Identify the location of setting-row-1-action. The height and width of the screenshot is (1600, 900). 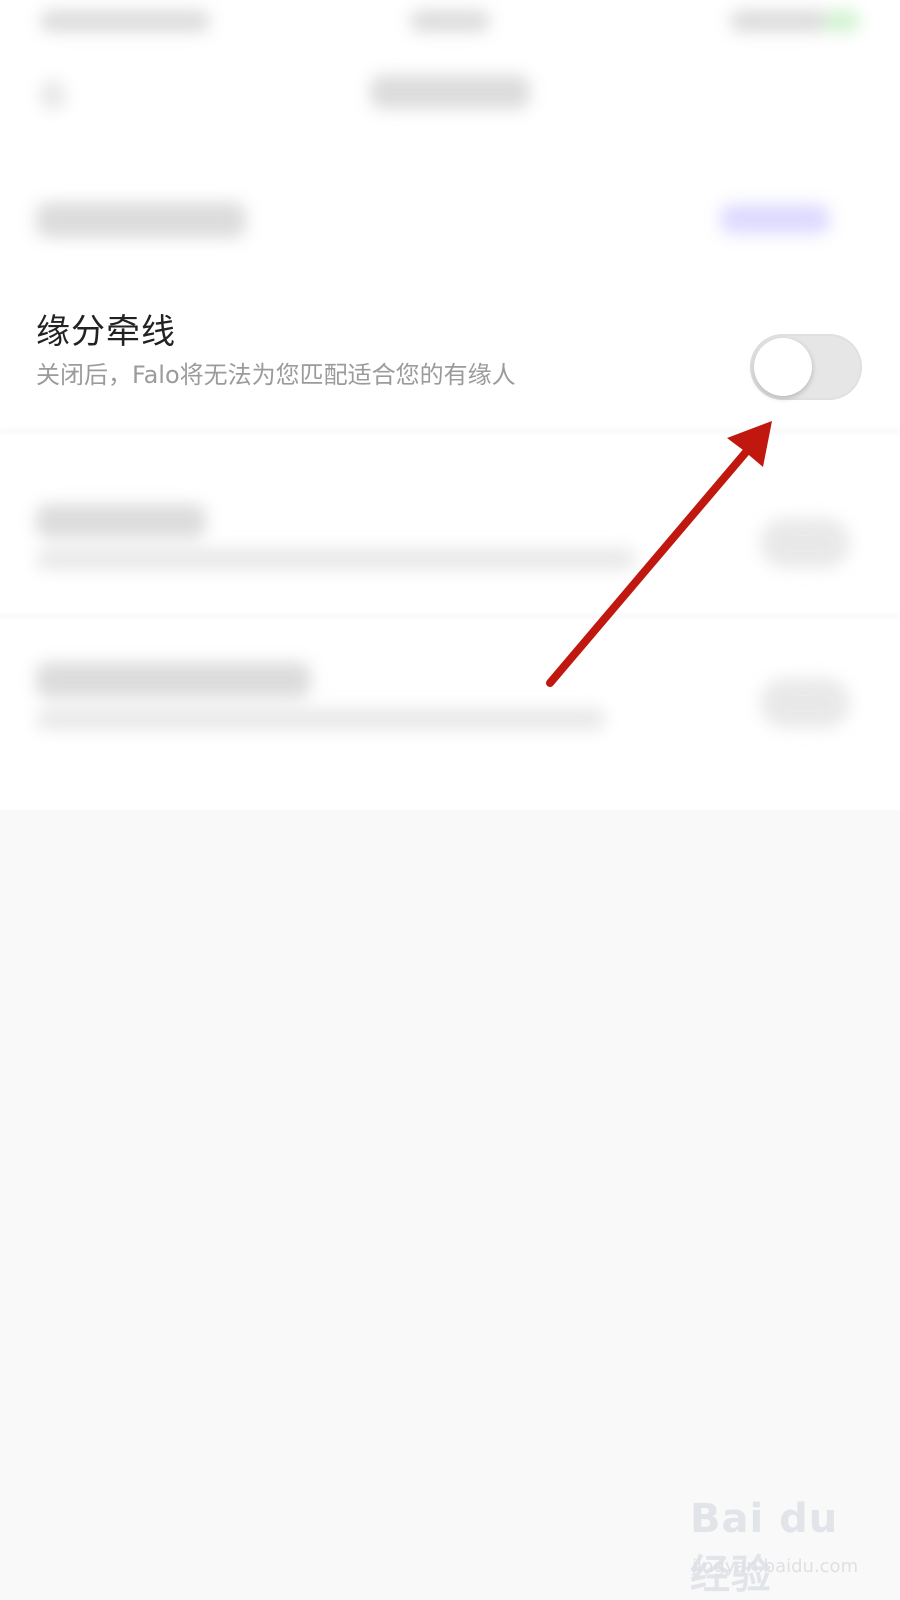
(775, 219).